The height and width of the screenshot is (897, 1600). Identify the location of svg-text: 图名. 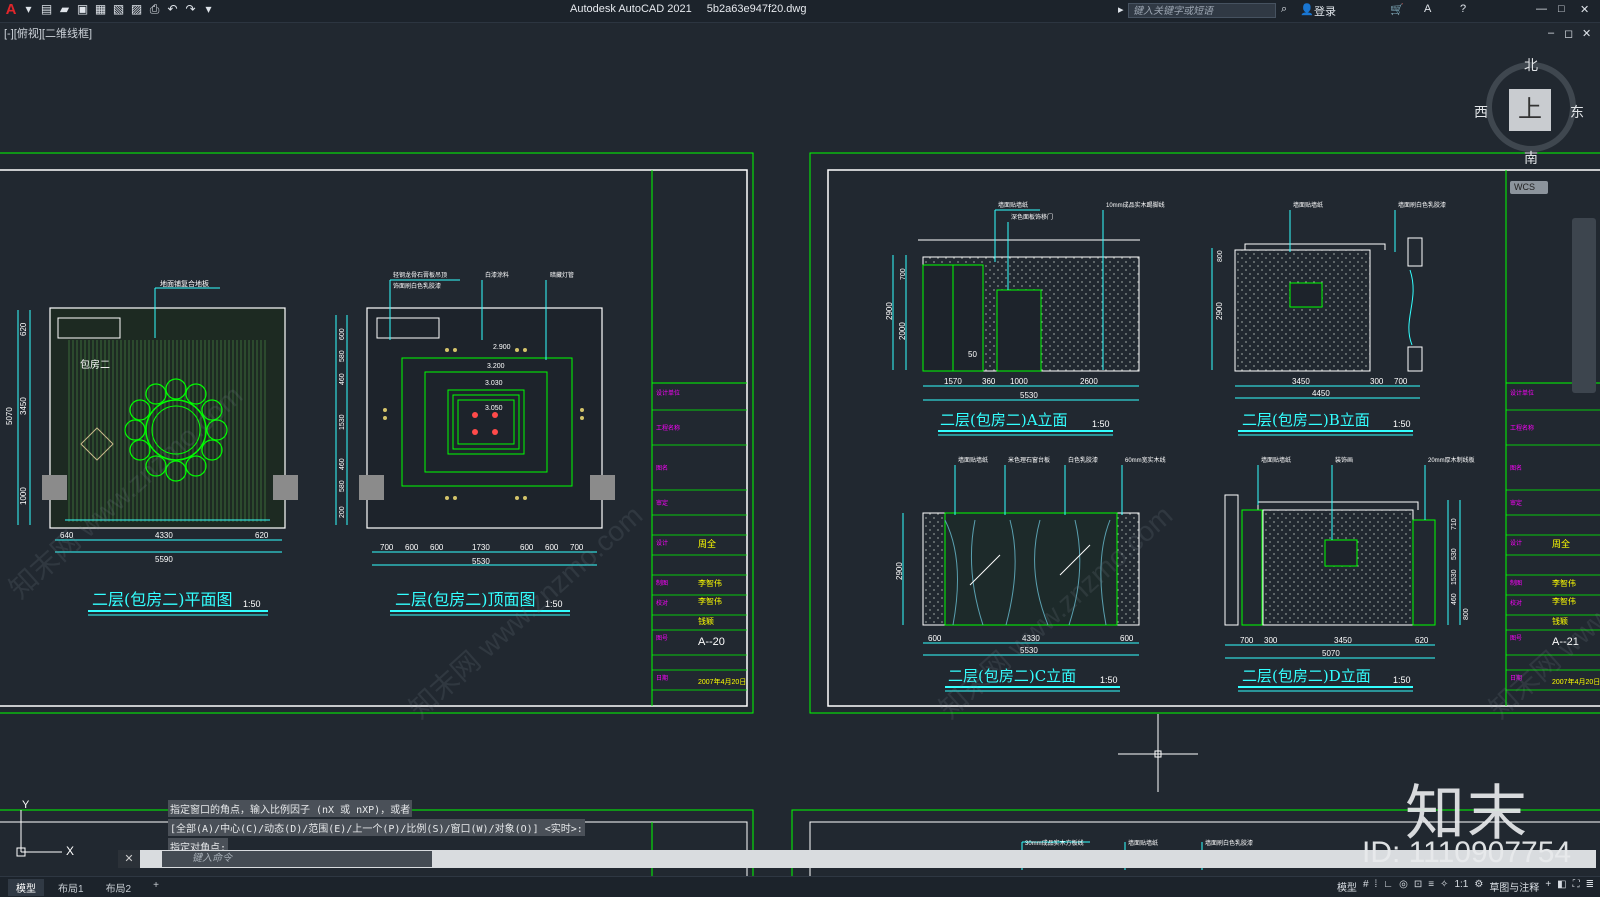
(662, 468).